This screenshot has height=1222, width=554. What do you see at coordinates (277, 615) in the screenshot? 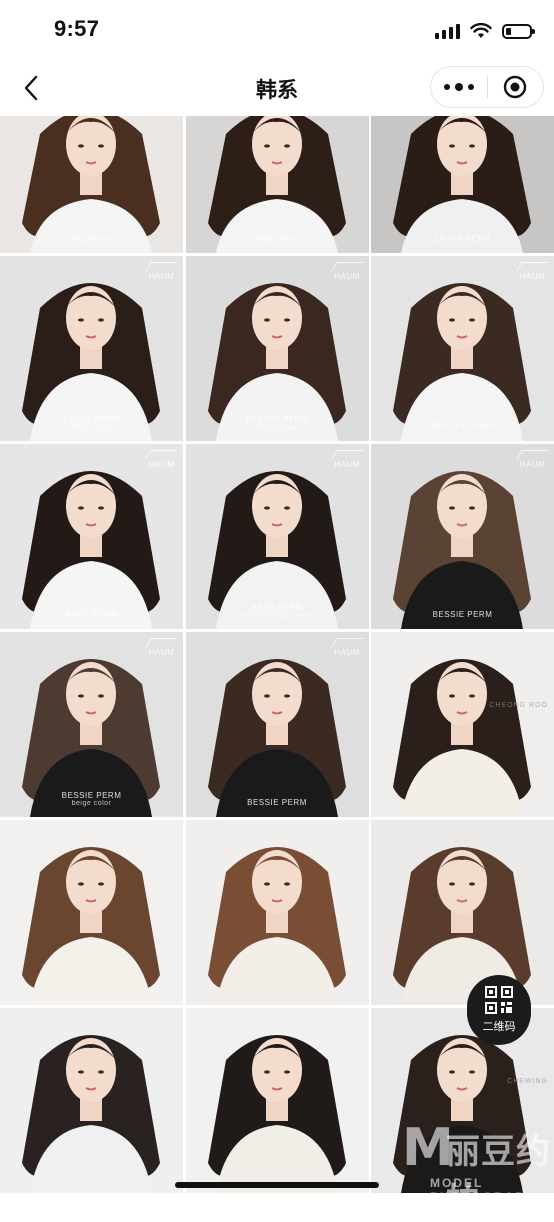
I see `tile-caption-sub: lavender beige color` at bounding box center [277, 615].